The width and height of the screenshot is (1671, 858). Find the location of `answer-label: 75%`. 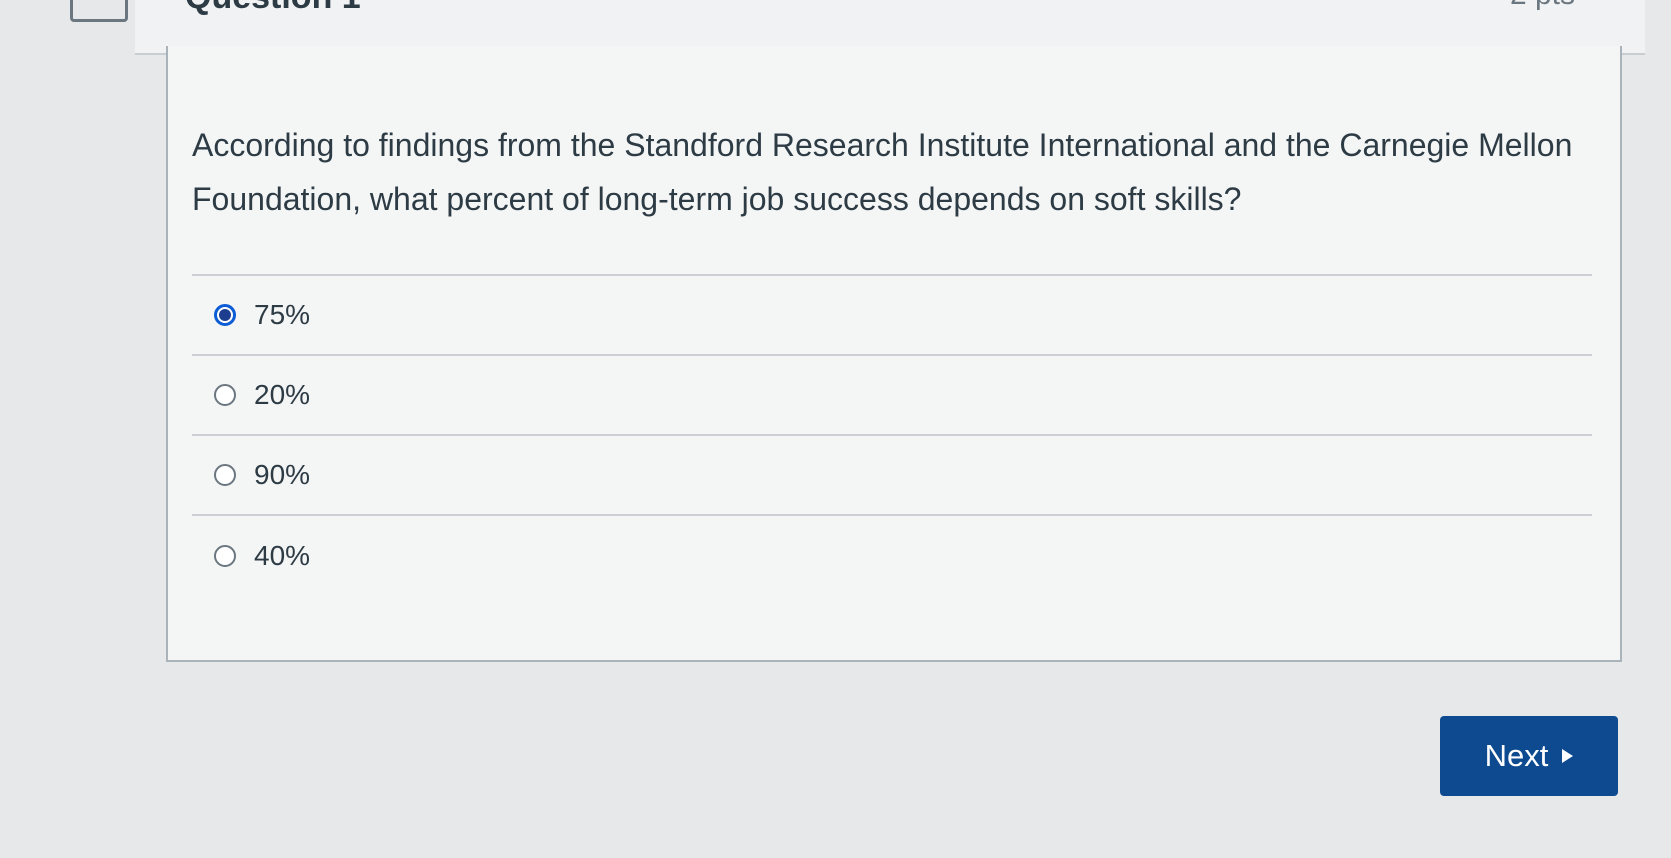

answer-label: 75% is located at coordinates (282, 314).